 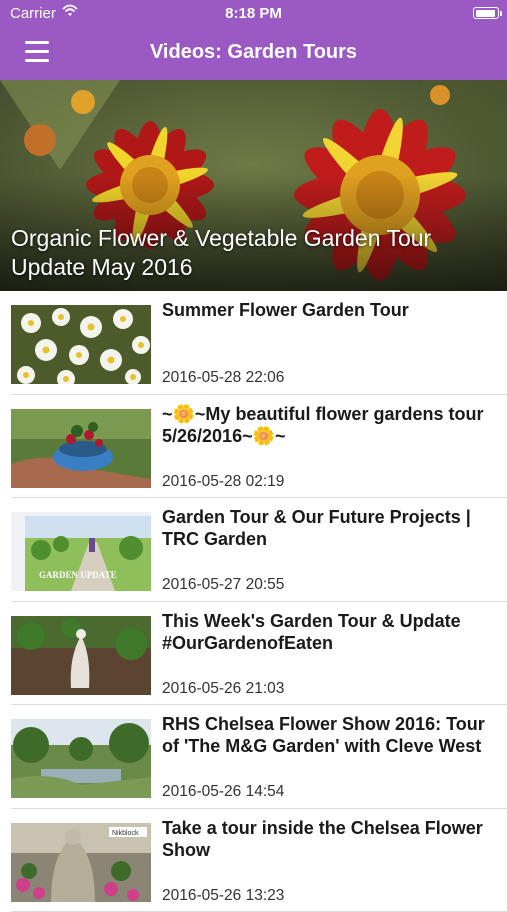 What do you see at coordinates (78, 575) in the screenshot?
I see `thumbnail-overlay-text: GARDEN UPDATE` at bounding box center [78, 575].